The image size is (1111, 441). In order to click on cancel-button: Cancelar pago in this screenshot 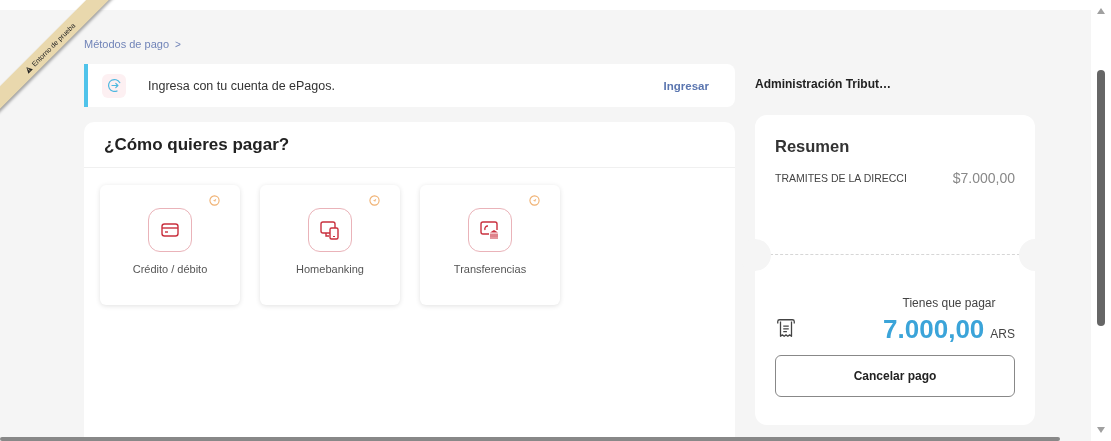, I will do `click(895, 376)`.